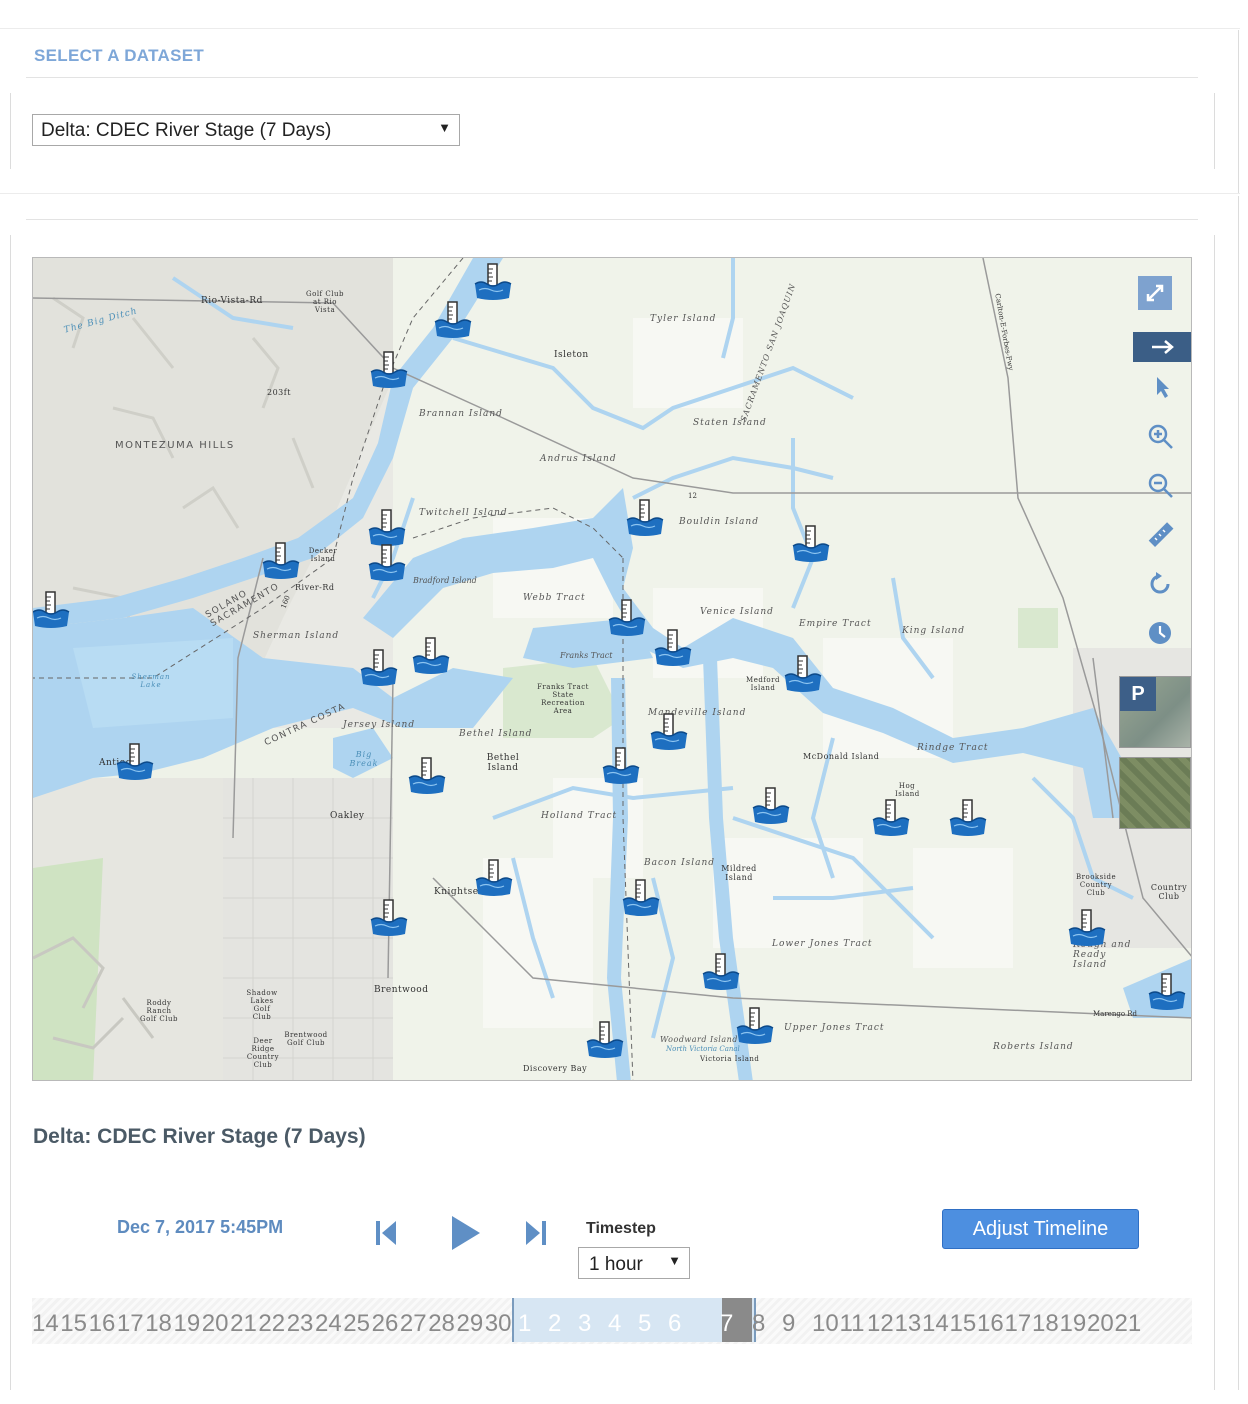 The image size is (1248, 1404). Describe the element at coordinates (315, 587) in the screenshot. I see `map-label: River-Rd` at that location.